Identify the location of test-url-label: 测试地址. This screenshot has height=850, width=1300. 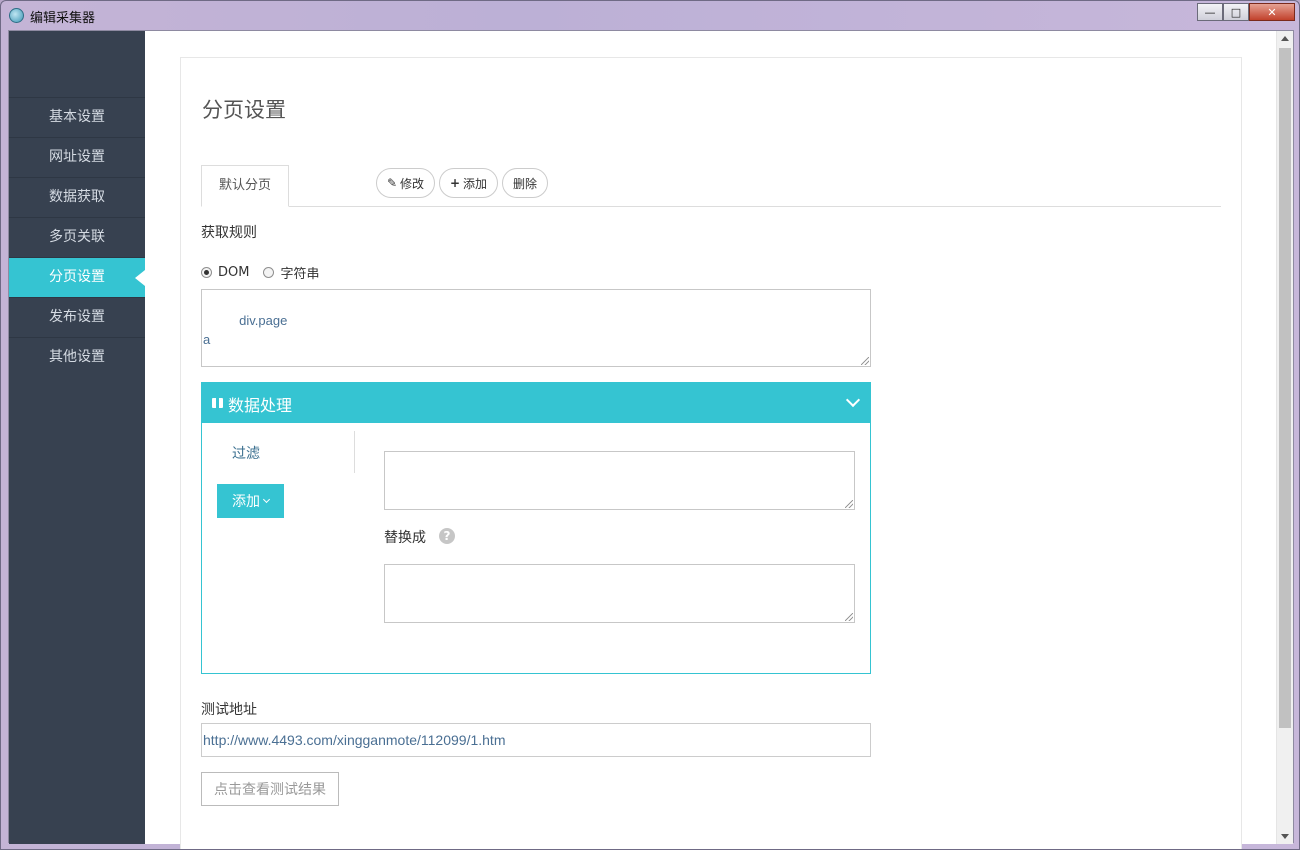
(229, 710).